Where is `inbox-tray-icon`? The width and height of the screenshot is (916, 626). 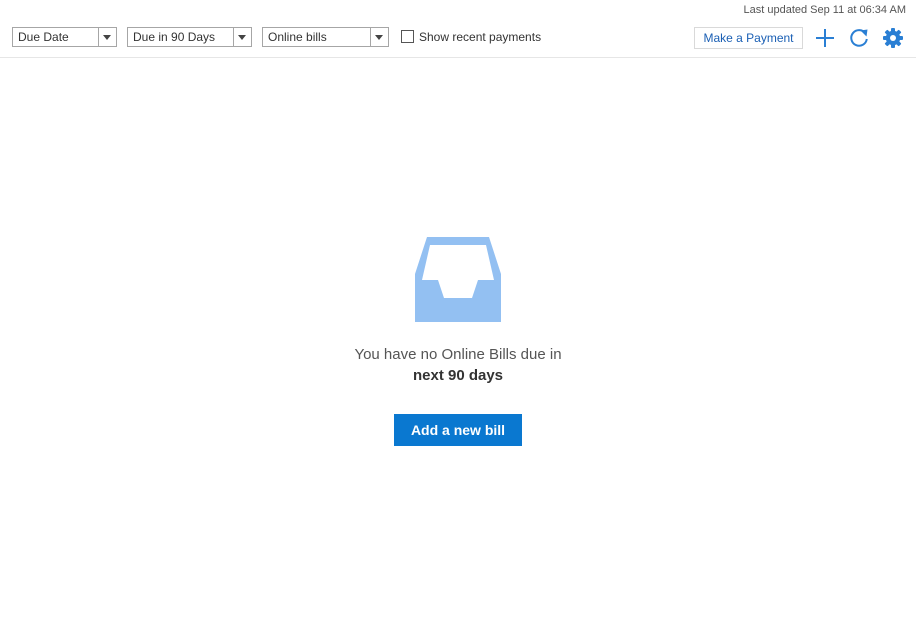 inbox-tray-icon is located at coordinates (458, 279).